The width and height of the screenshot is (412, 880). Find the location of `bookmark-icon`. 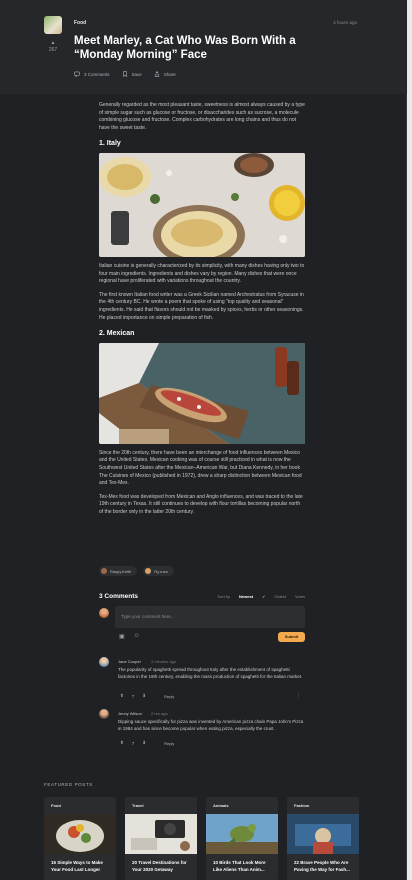

bookmark-icon is located at coordinates (124, 74).